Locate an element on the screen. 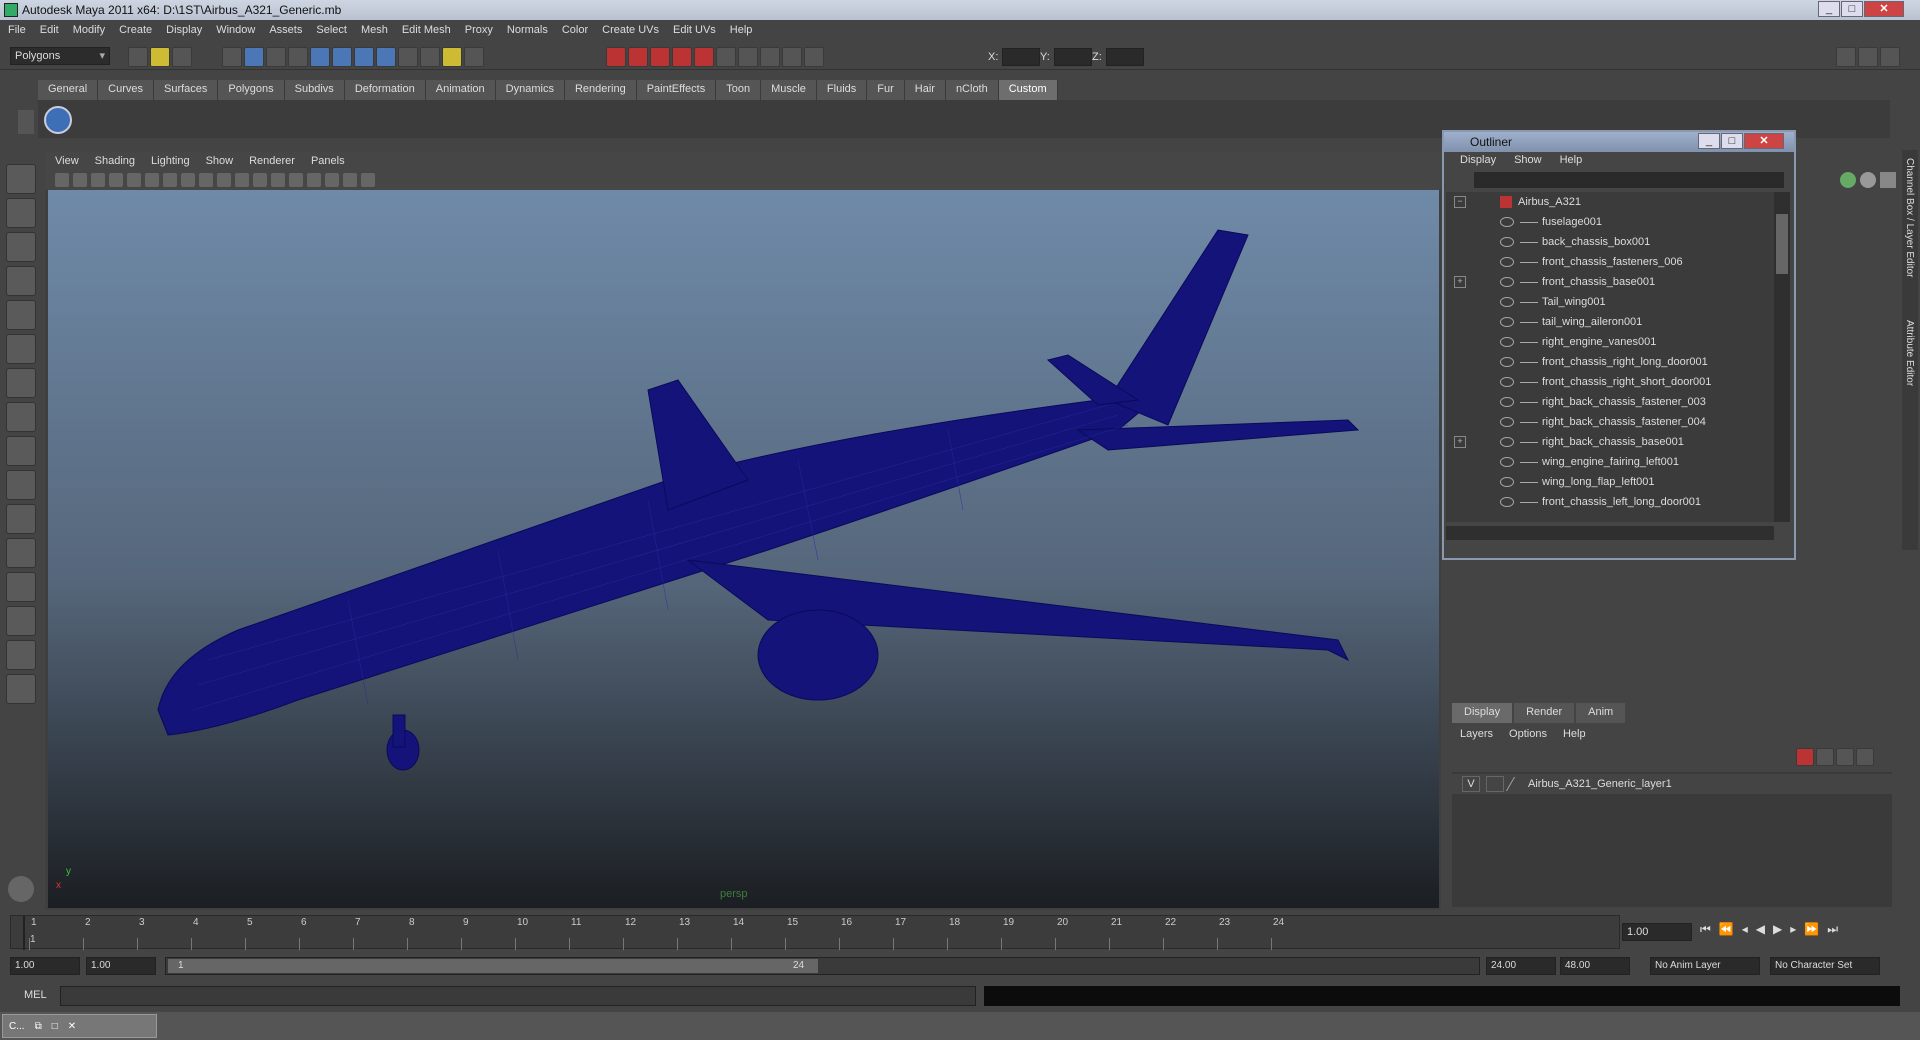 This screenshot has height=1040, width=1920. outliner-menu-show: Show is located at coordinates (1528, 162).